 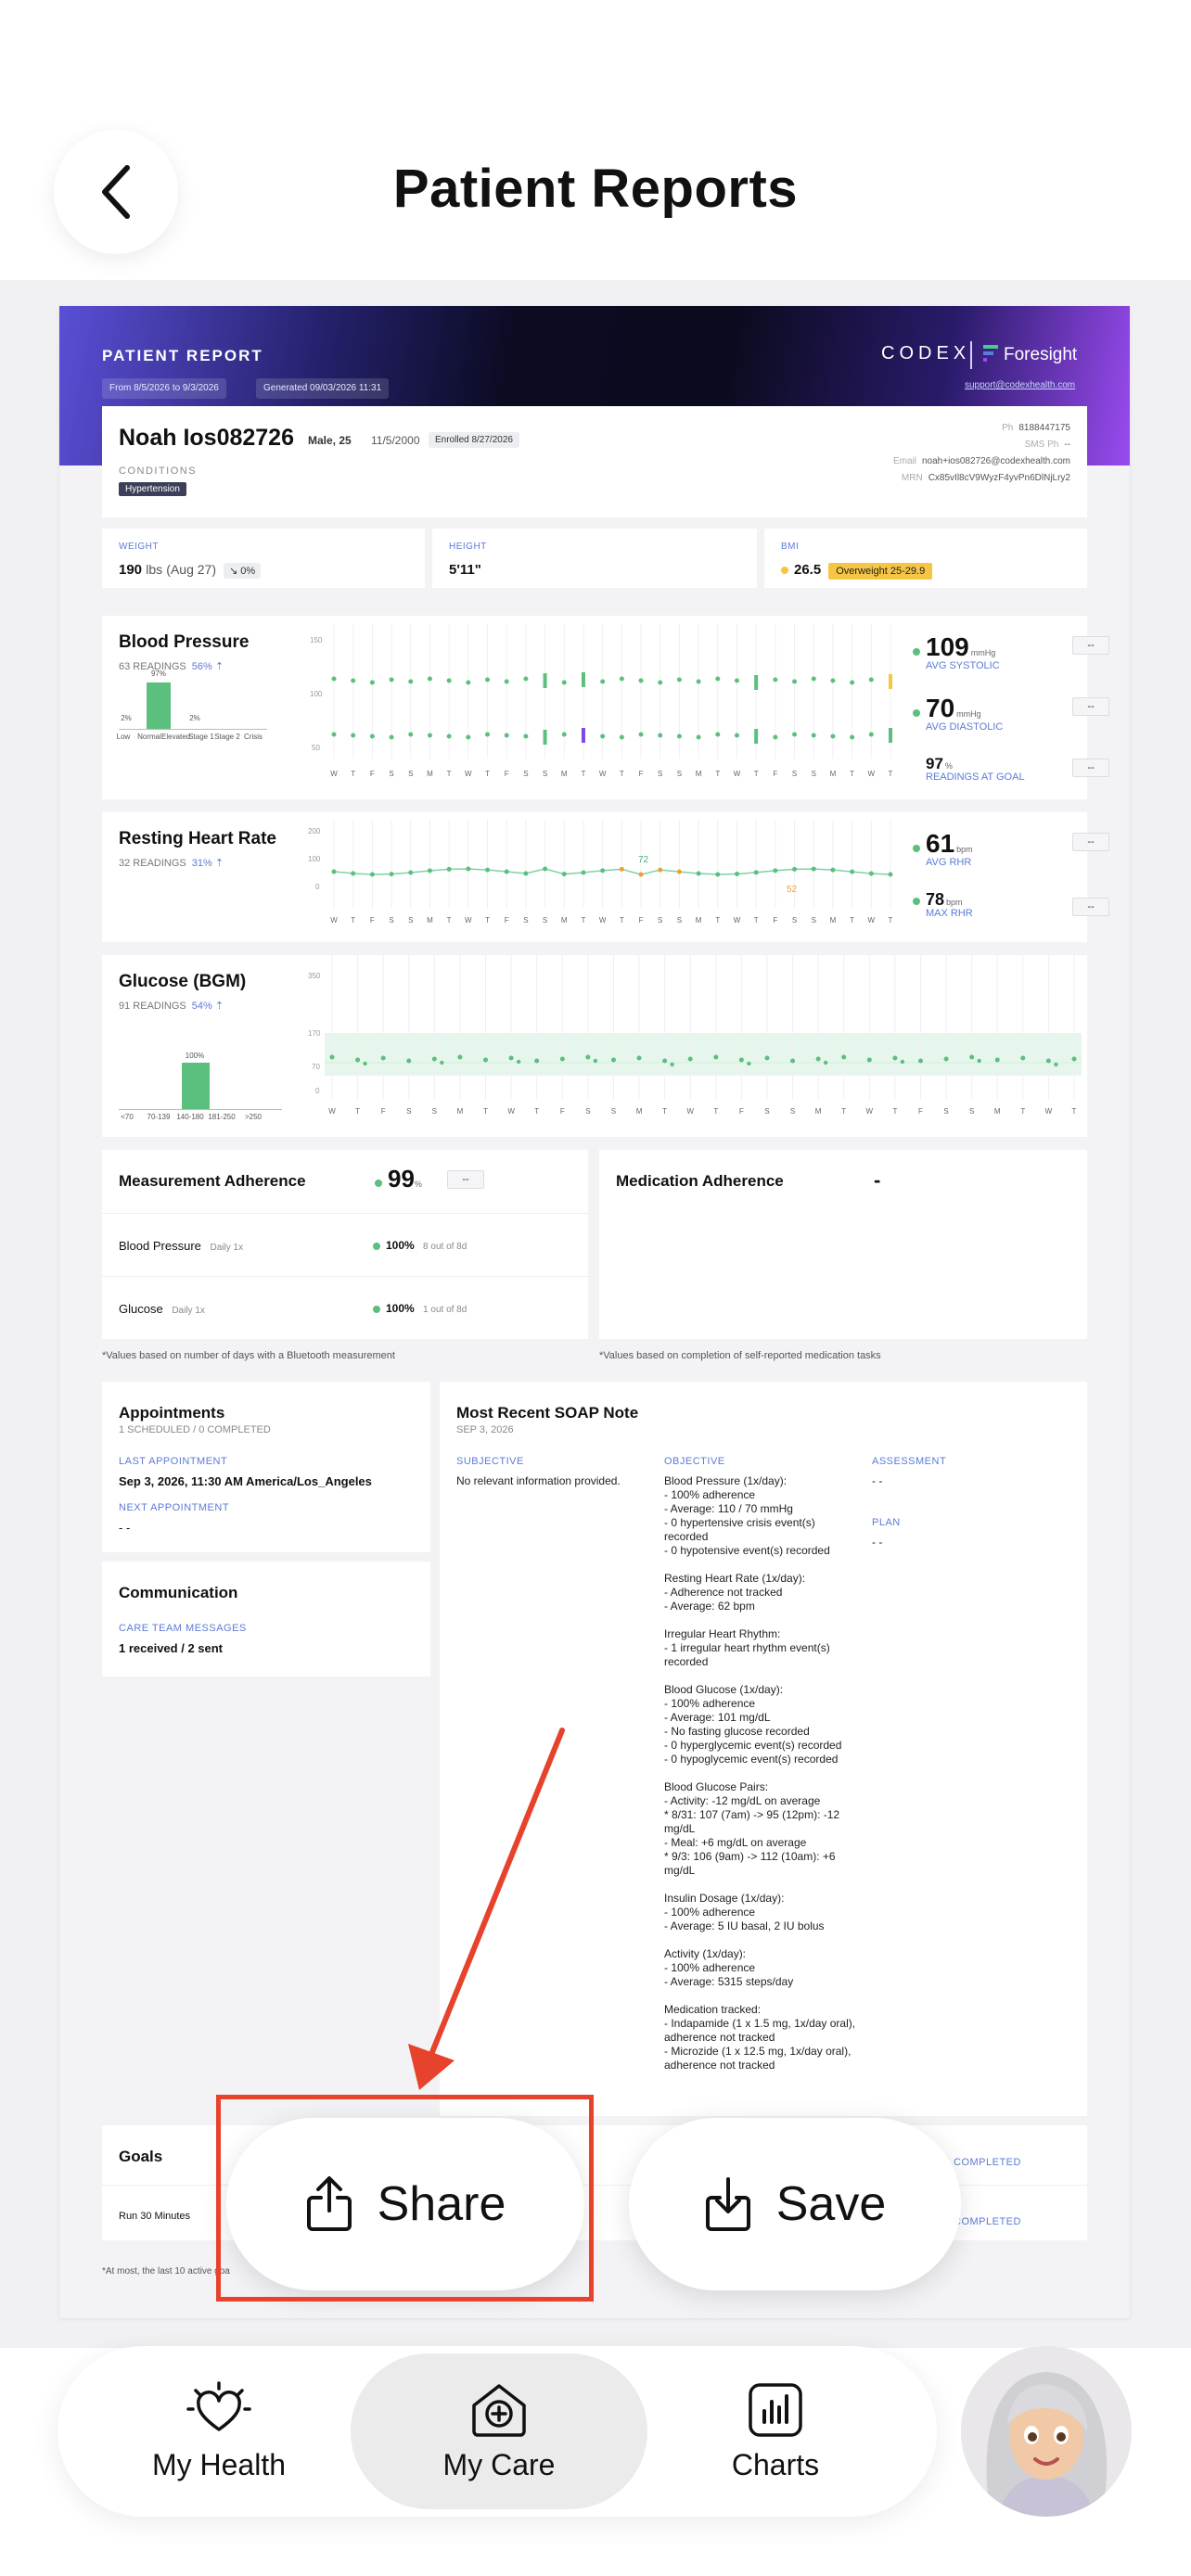 I want to click on generated-chip: Generated 09/03/2026 11:31, so click(x=323, y=388).